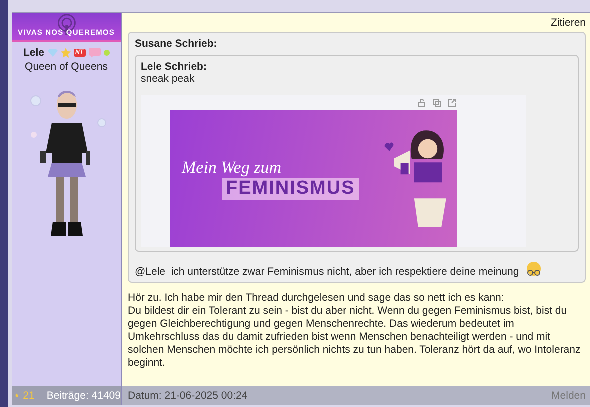  What do you see at coordinates (83, 396) in the screenshot?
I see `post-count: Beiträge: 41409` at bounding box center [83, 396].